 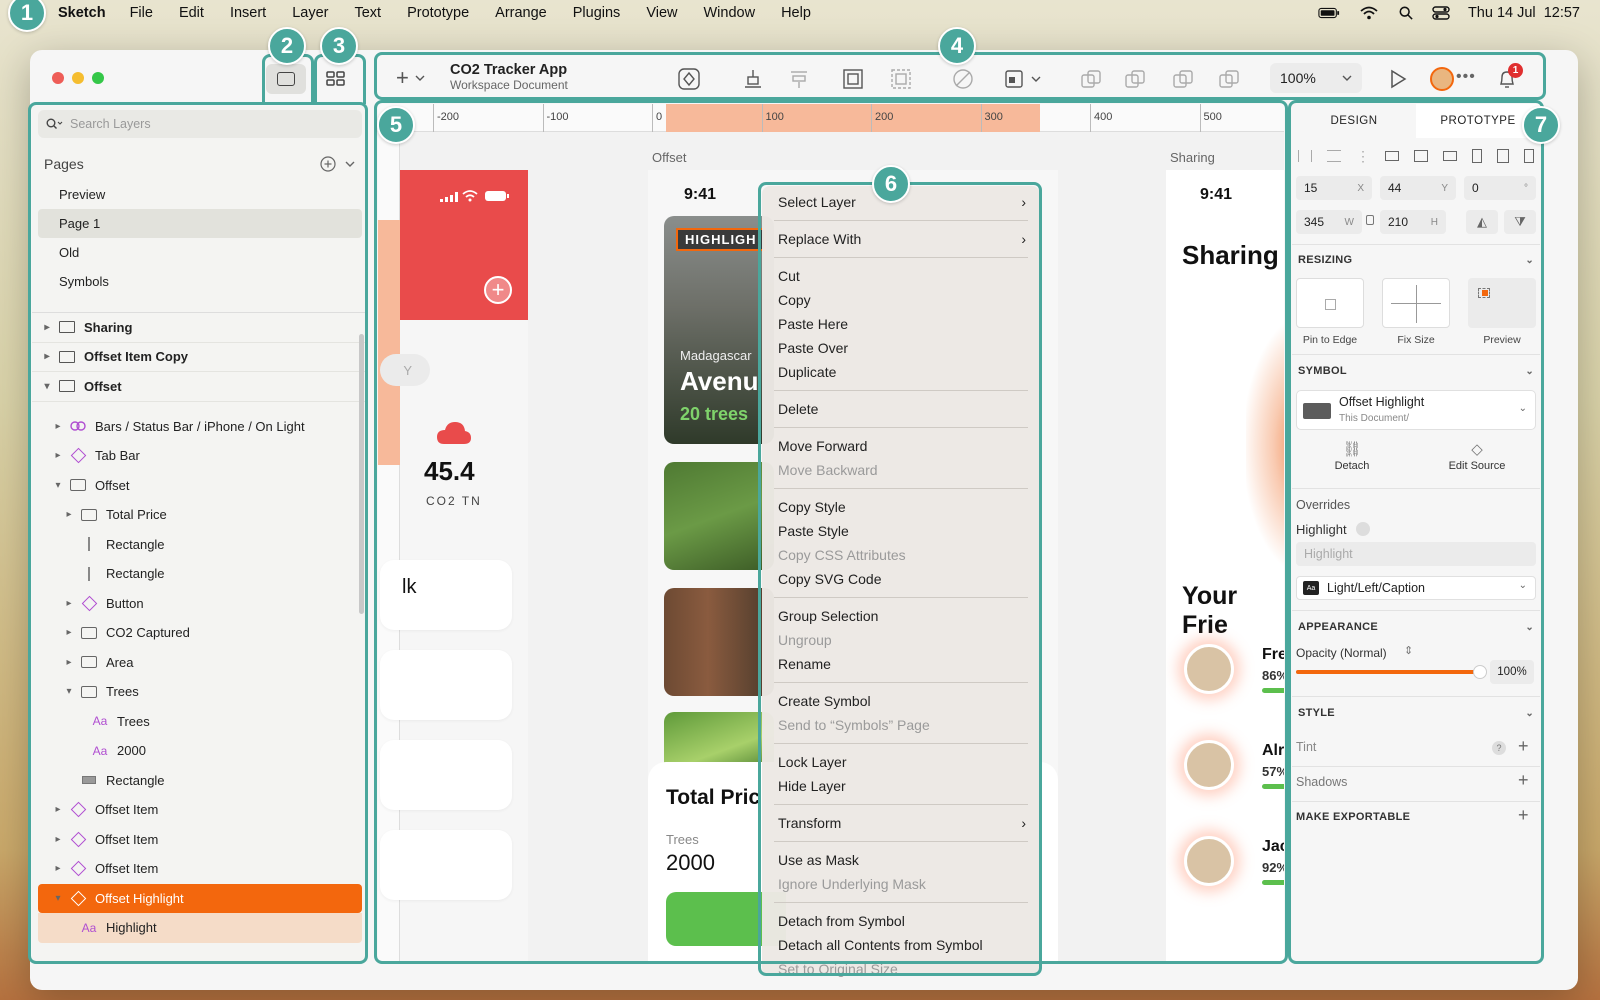 What do you see at coordinates (1229, 79) in the screenshot?
I see `difference-icon` at bounding box center [1229, 79].